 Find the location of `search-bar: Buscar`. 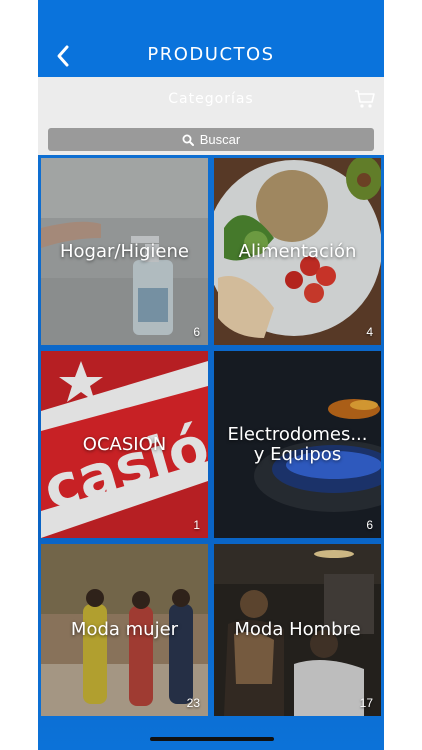

search-bar: Buscar is located at coordinates (211, 139).